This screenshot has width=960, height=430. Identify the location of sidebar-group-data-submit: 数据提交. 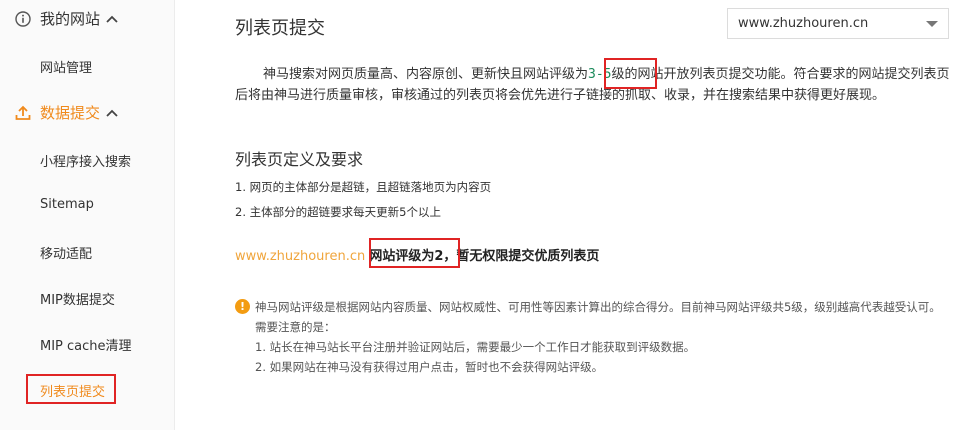
(66, 112).